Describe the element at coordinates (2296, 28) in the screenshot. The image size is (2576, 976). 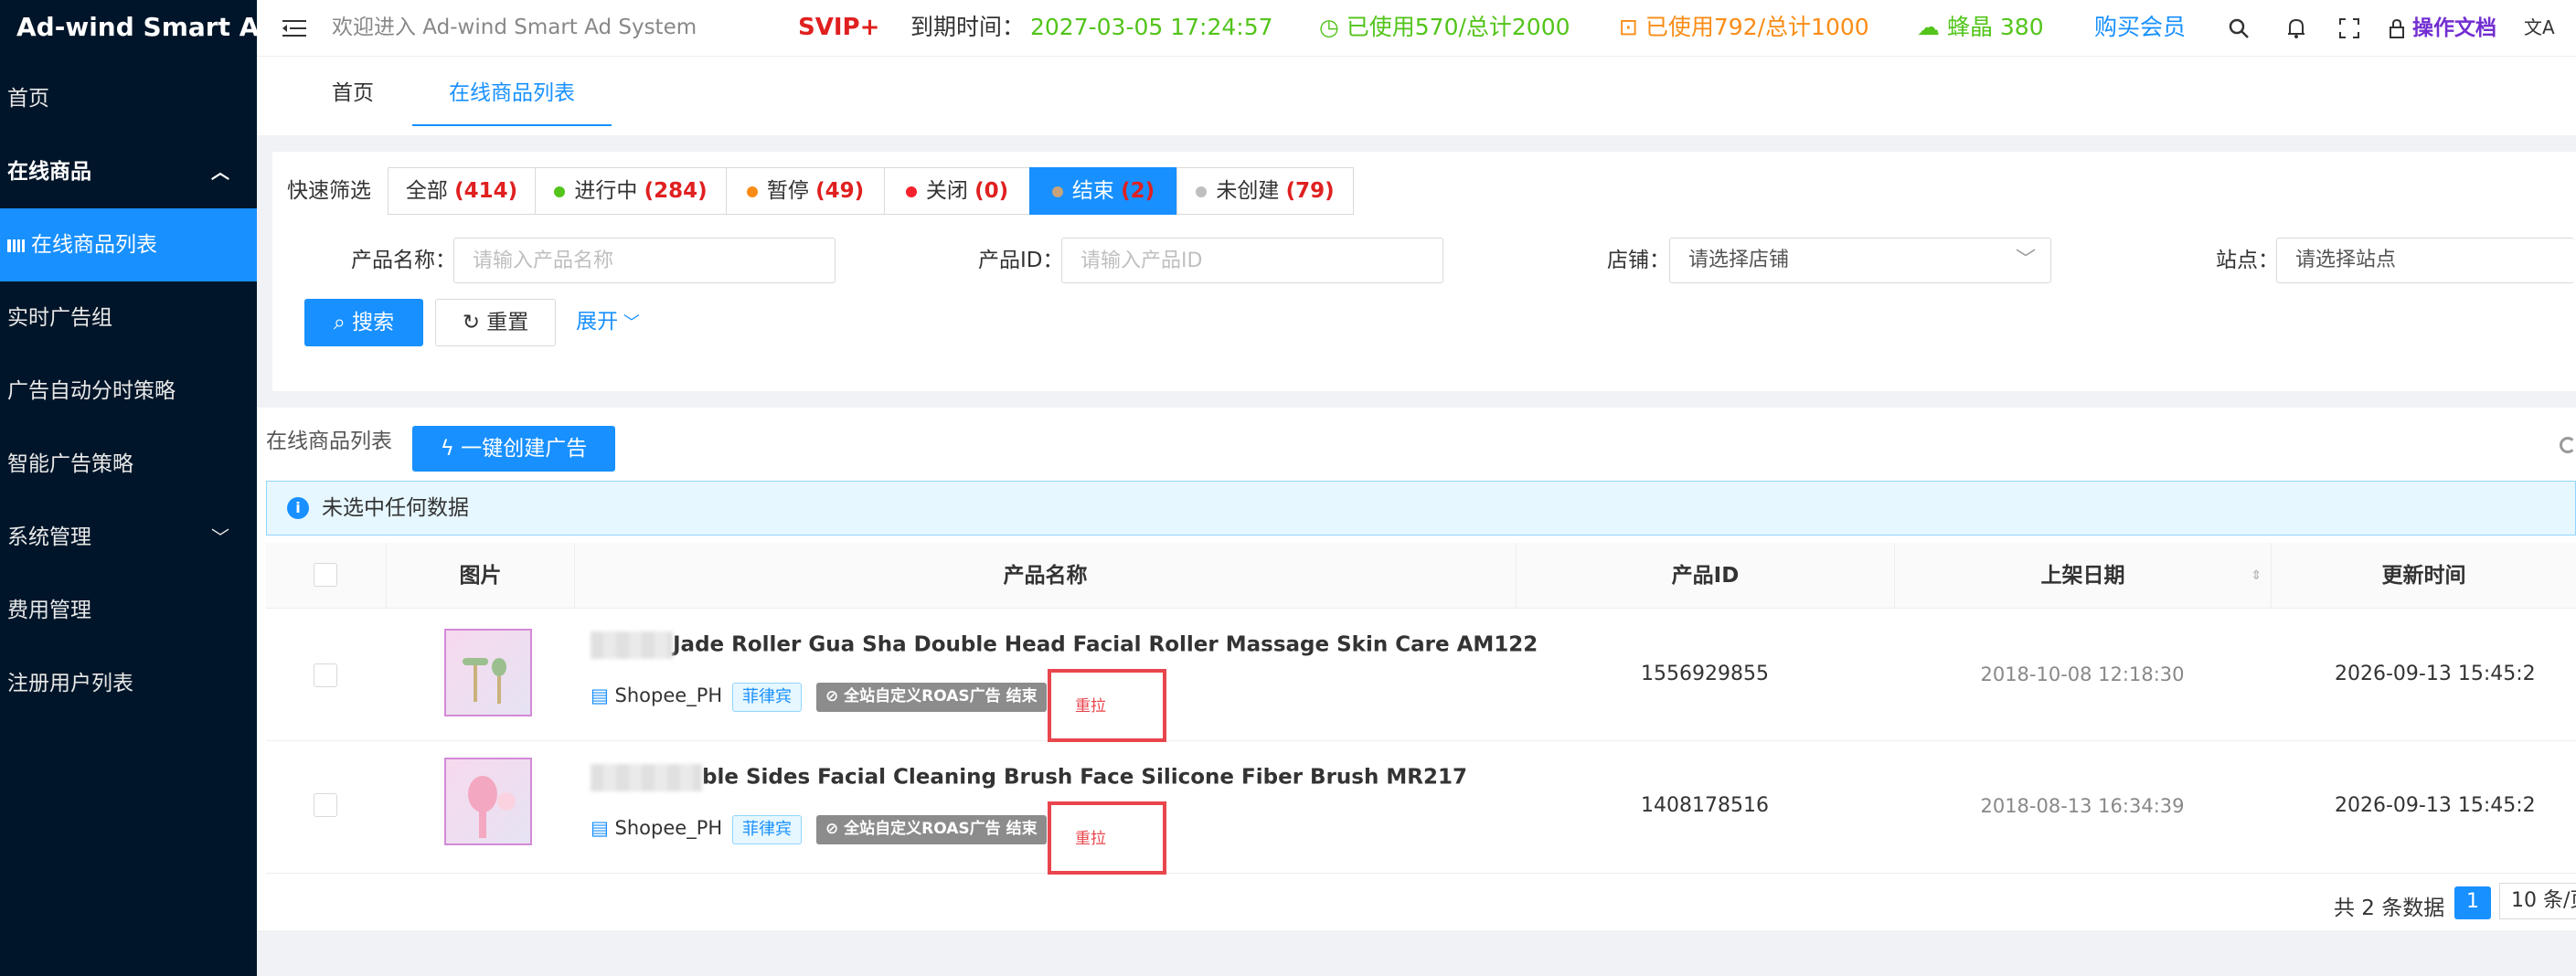
I see `bell-icon` at that location.